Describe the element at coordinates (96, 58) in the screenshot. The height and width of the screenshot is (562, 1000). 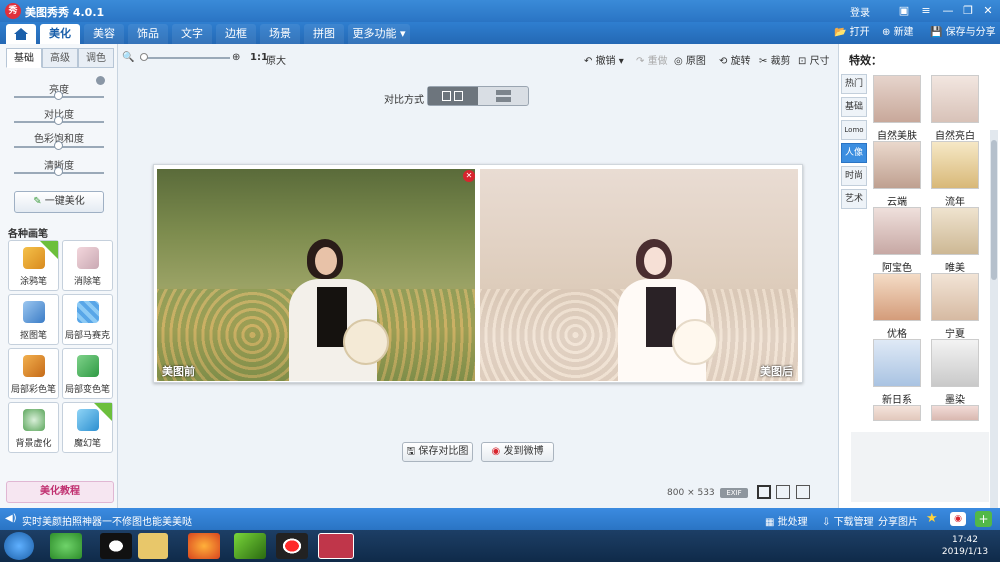
I see `tab-color: 调色` at that location.